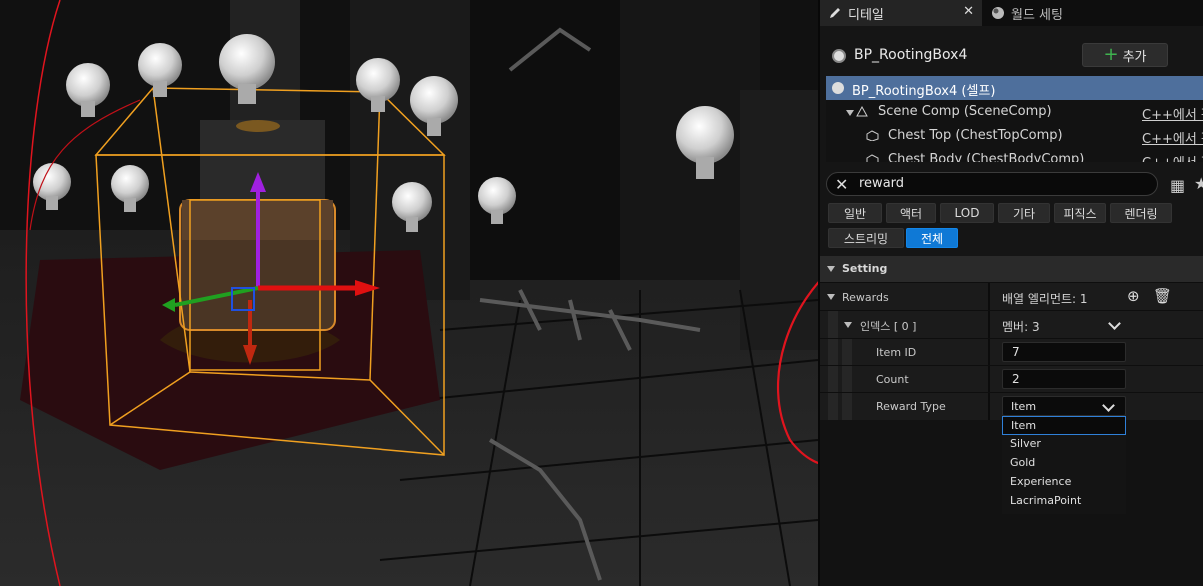 Image resolution: width=1203 pixels, height=586 pixels. What do you see at coordinates (1064, 379) in the screenshot?
I see `count-field: 2` at bounding box center [1064, 379].